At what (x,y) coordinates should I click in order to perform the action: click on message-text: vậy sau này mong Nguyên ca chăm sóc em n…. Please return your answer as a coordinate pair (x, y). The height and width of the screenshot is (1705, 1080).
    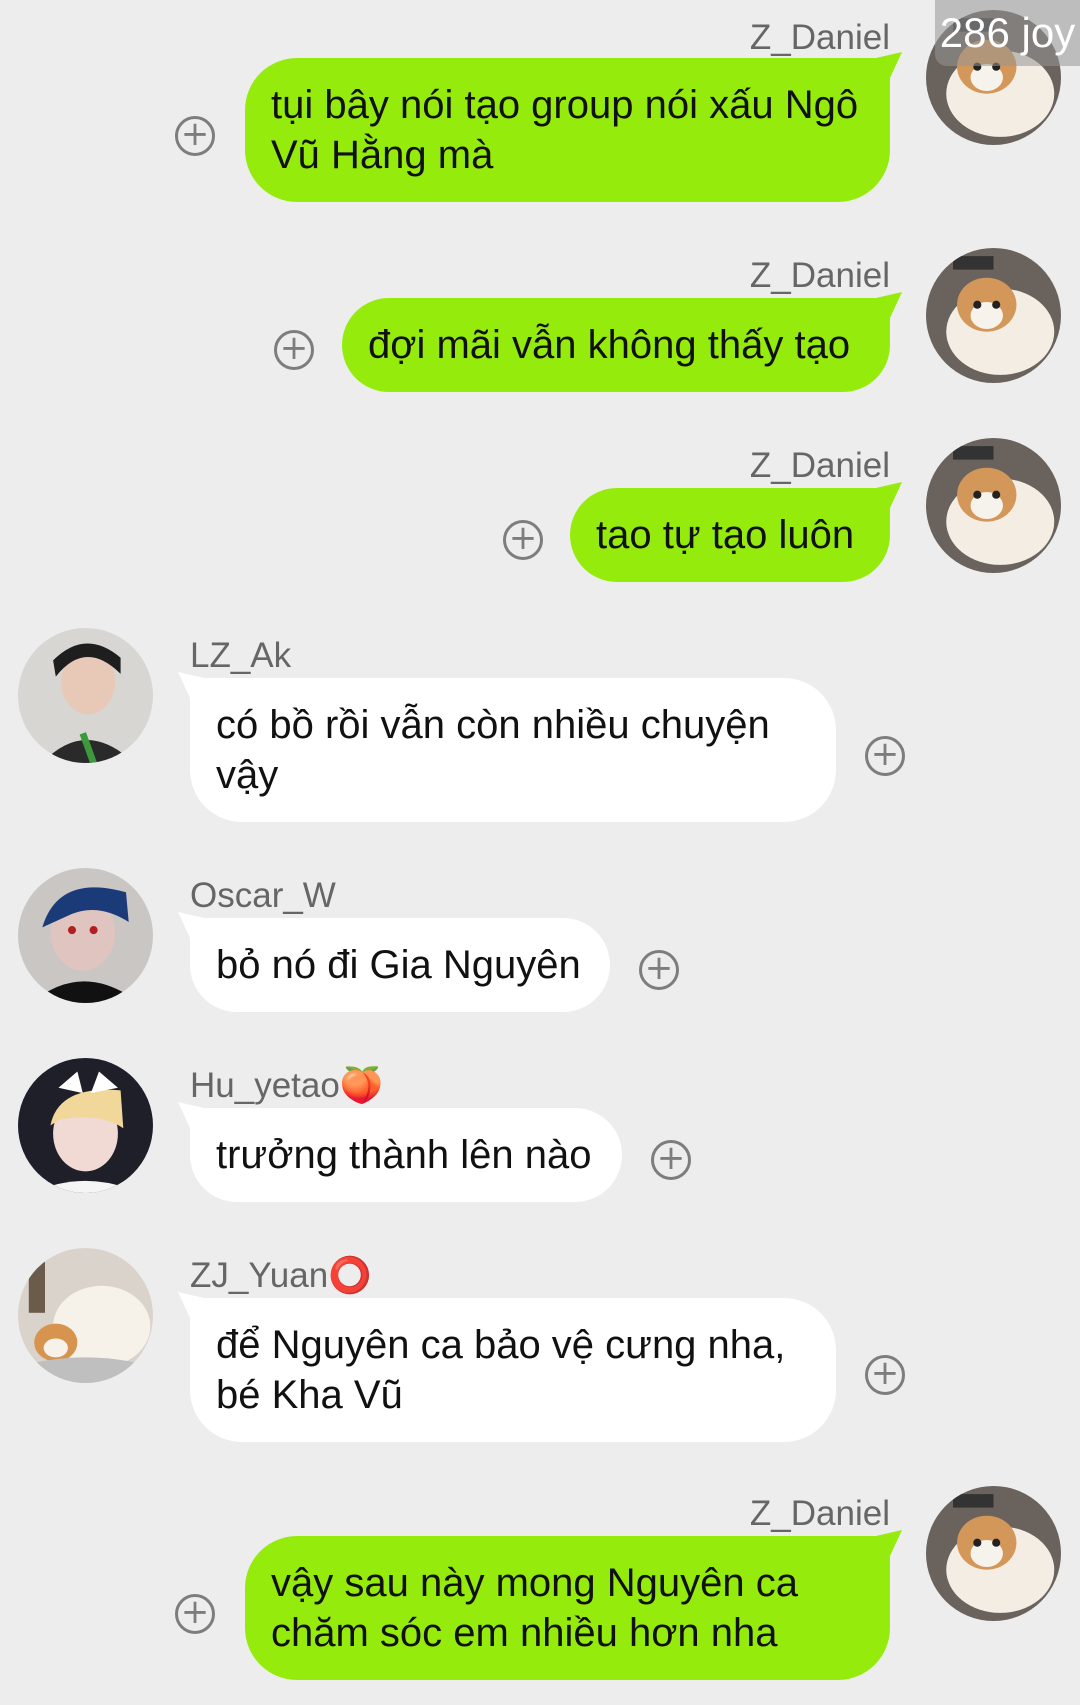
    Looking at the image, I should click on (534, 1608).